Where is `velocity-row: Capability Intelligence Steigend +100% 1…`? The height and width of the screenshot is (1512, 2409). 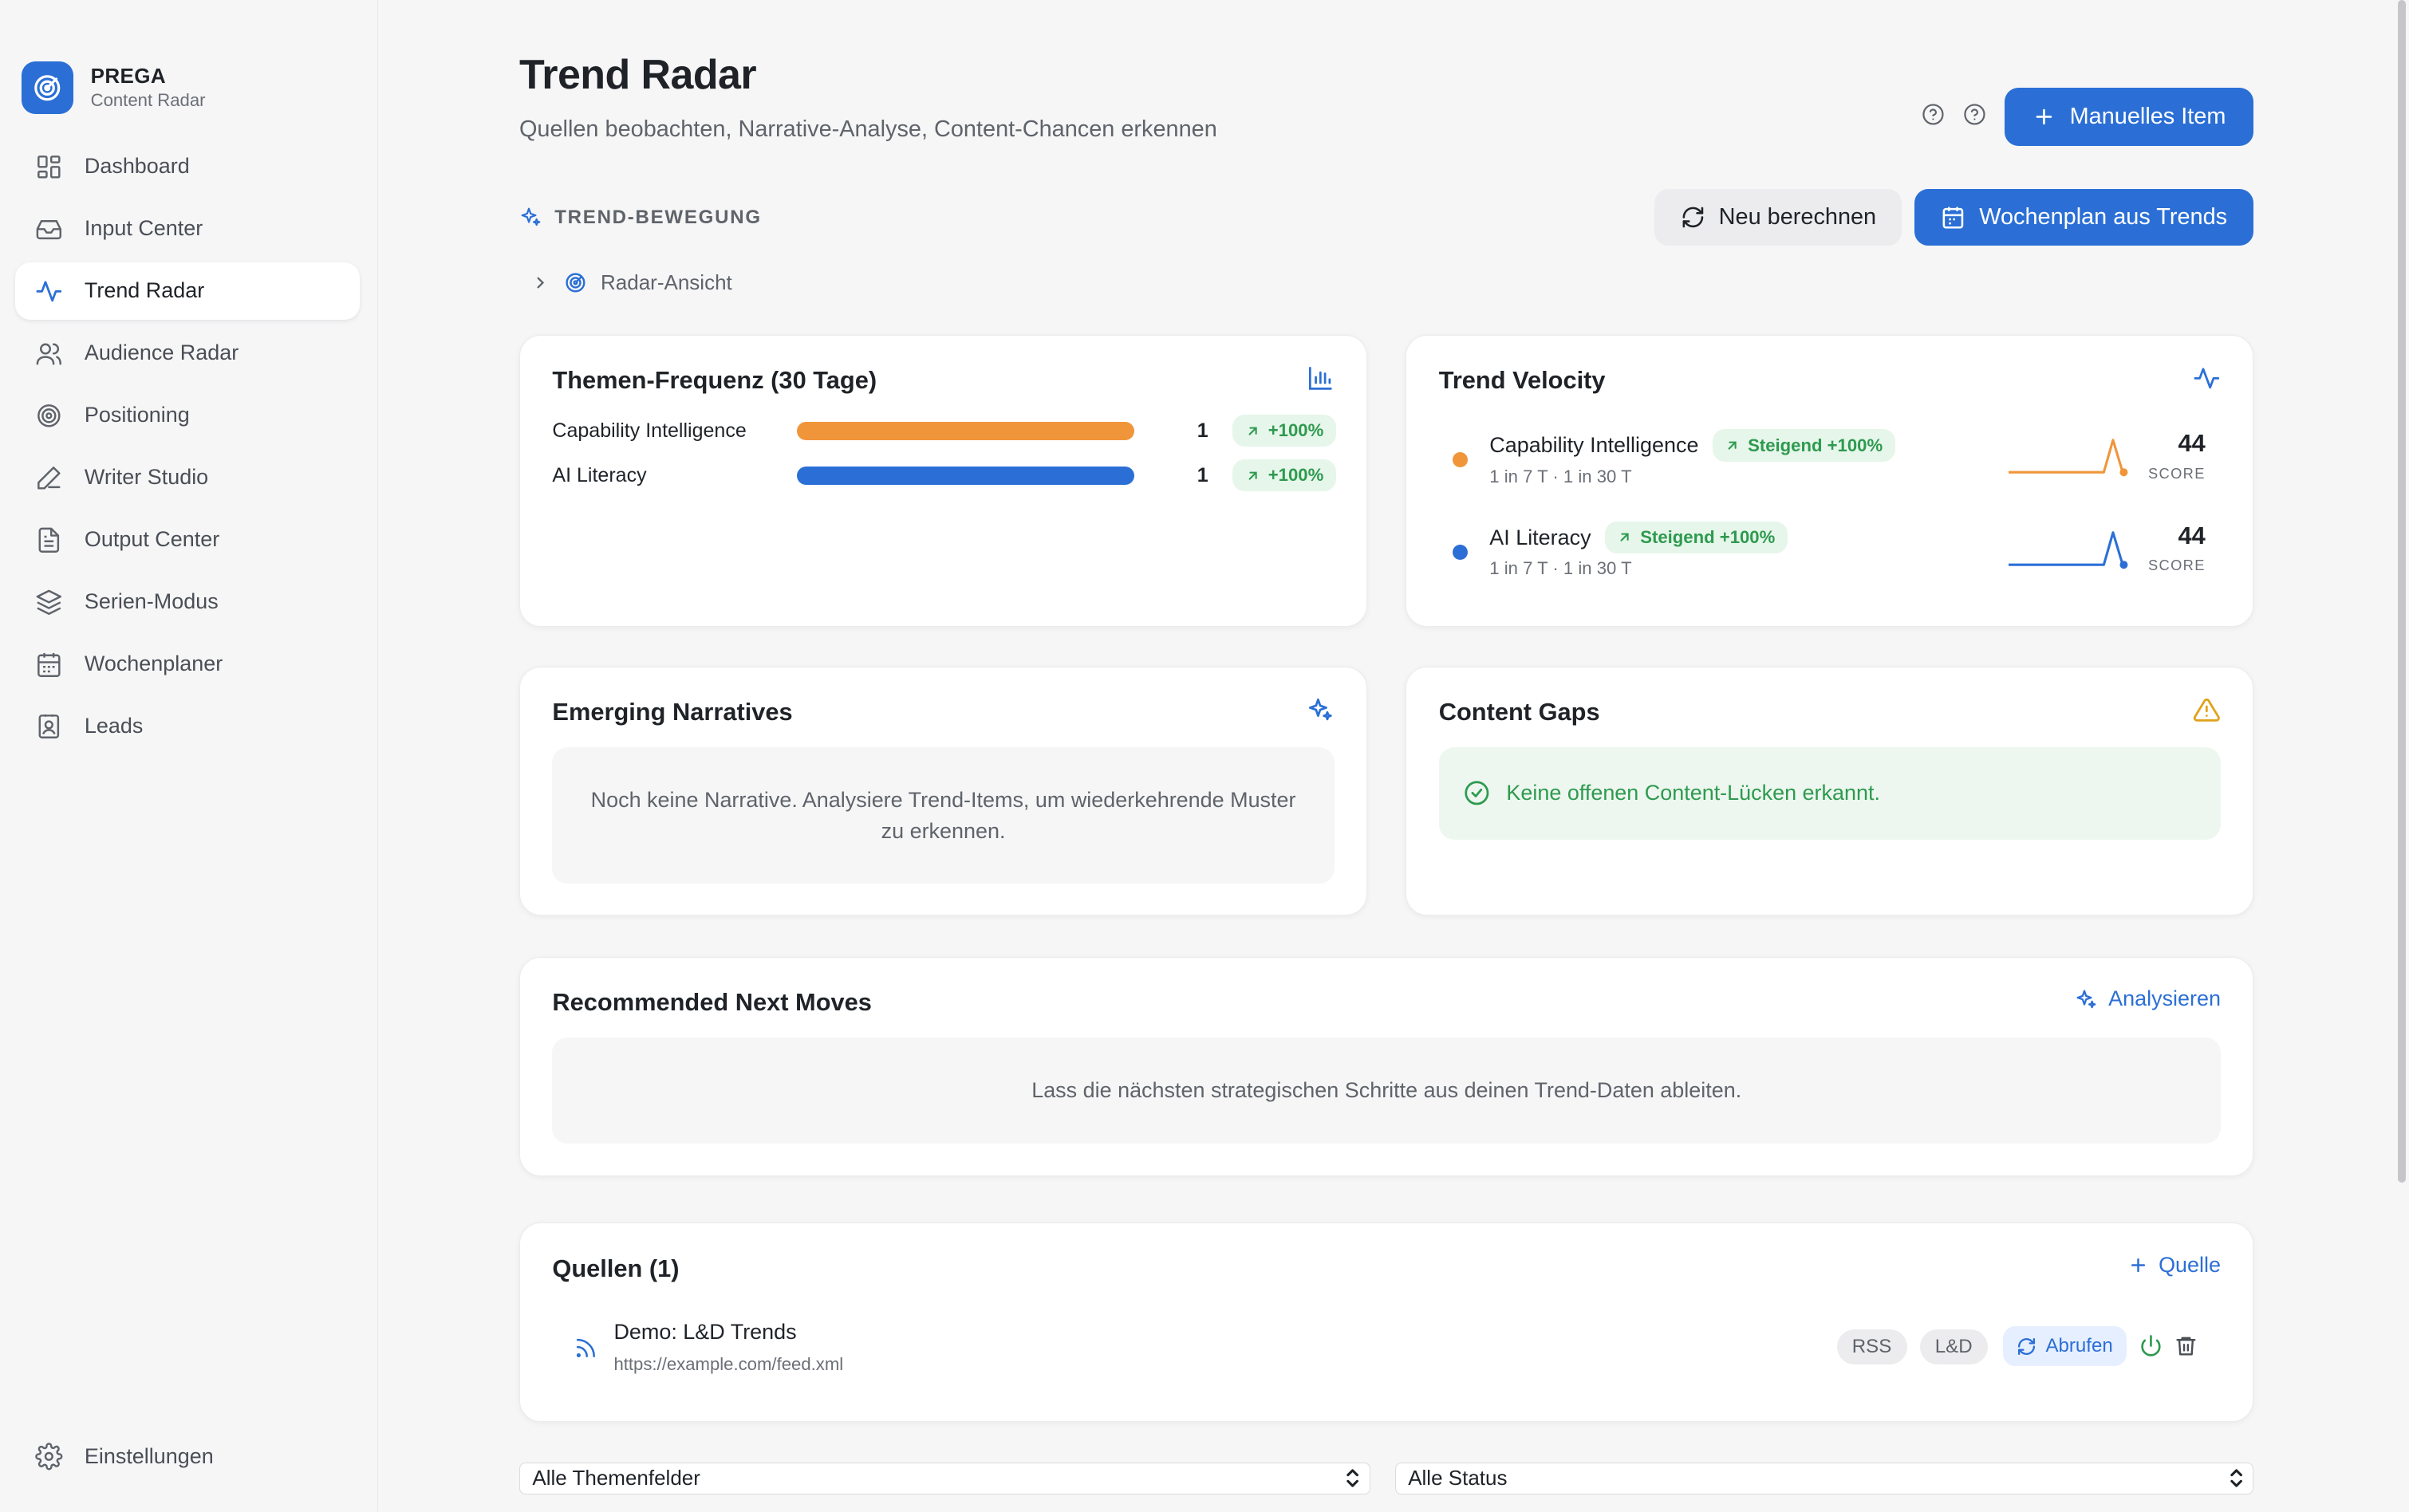
velocity-row: Capability Intelligence Steigend +100% 1… is located at coordinates (1837, 463).